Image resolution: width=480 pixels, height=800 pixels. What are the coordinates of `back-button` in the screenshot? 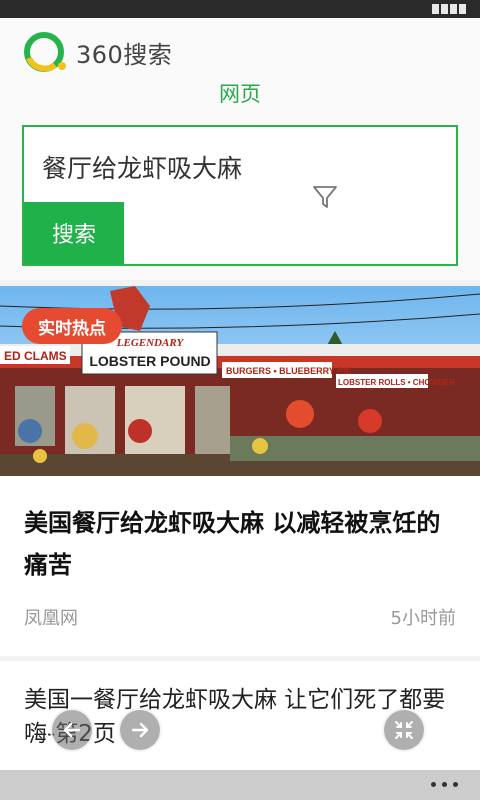 It's located at (72, 730).